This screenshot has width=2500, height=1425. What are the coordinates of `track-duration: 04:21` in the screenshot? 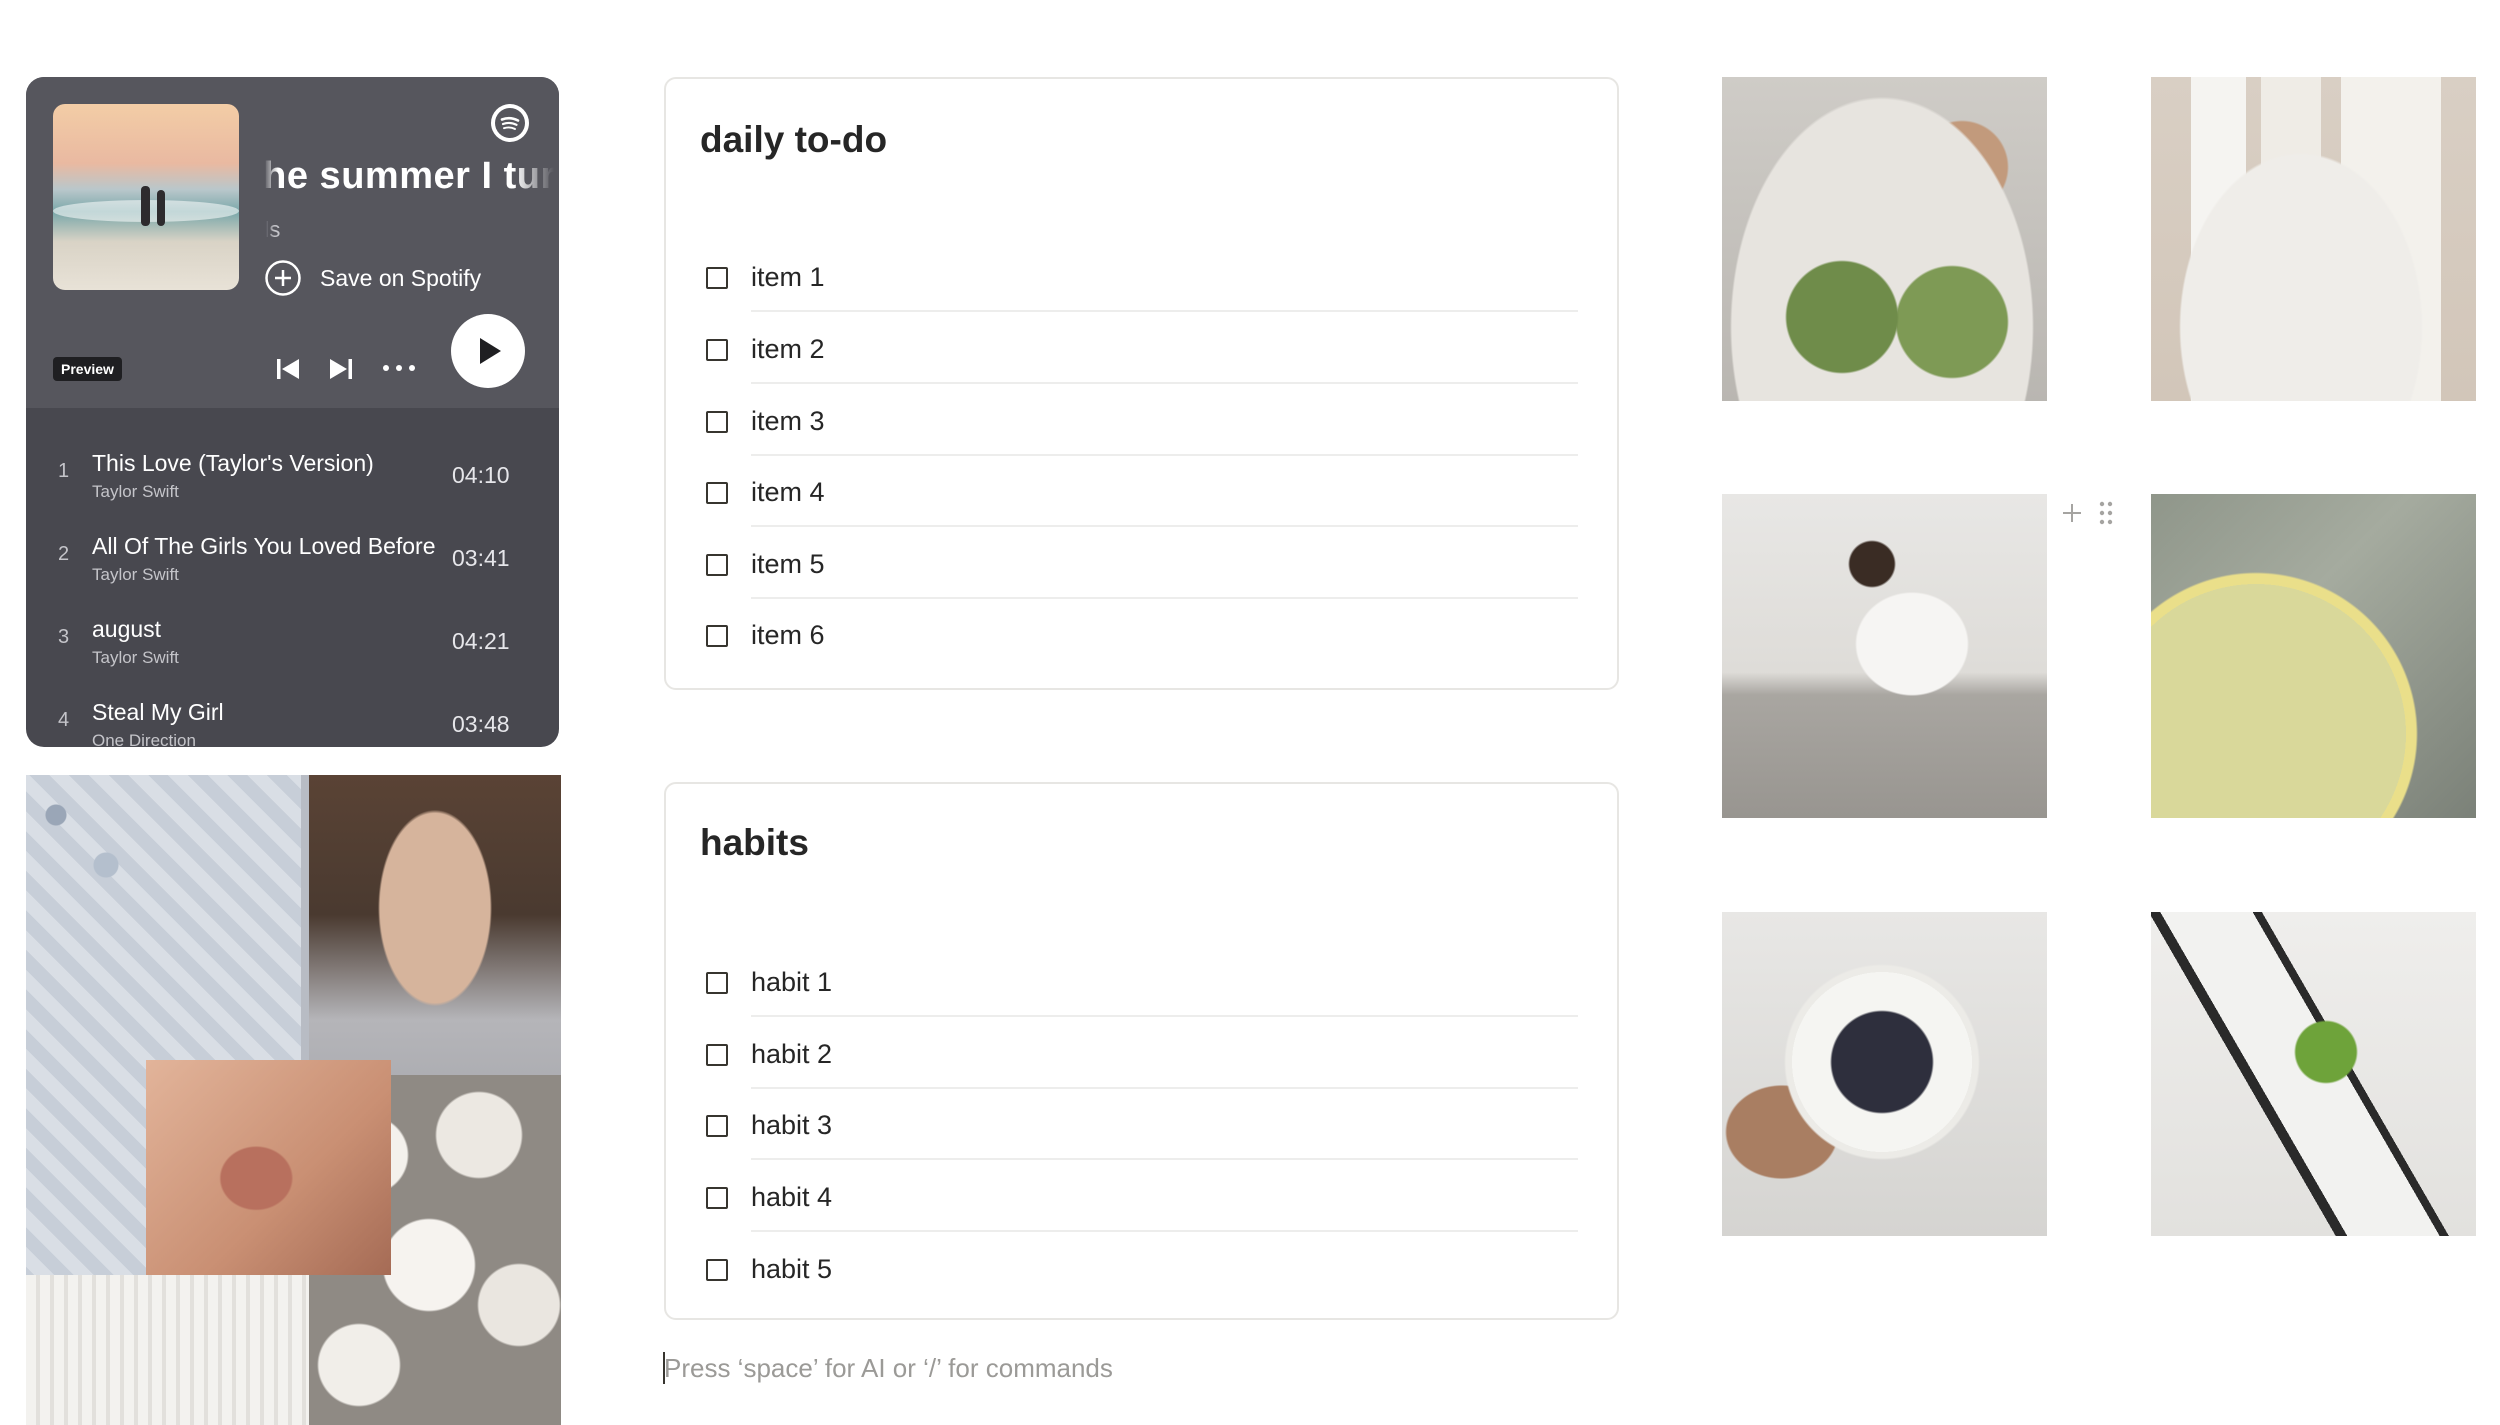 It's located at (481, 641).